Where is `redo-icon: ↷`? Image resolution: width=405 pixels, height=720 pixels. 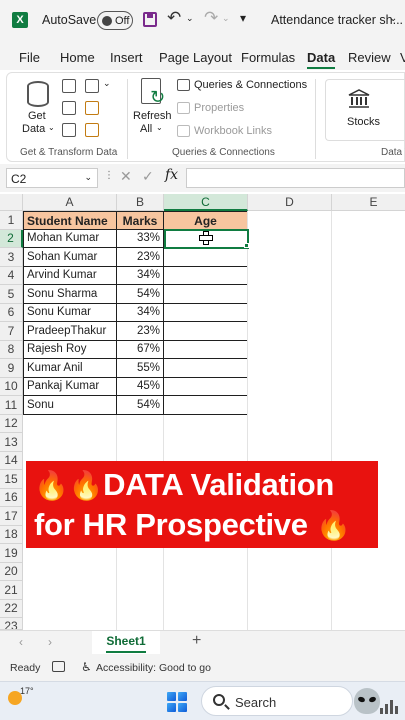 redo-icon: ↷ is located at coordinates (211, 18).